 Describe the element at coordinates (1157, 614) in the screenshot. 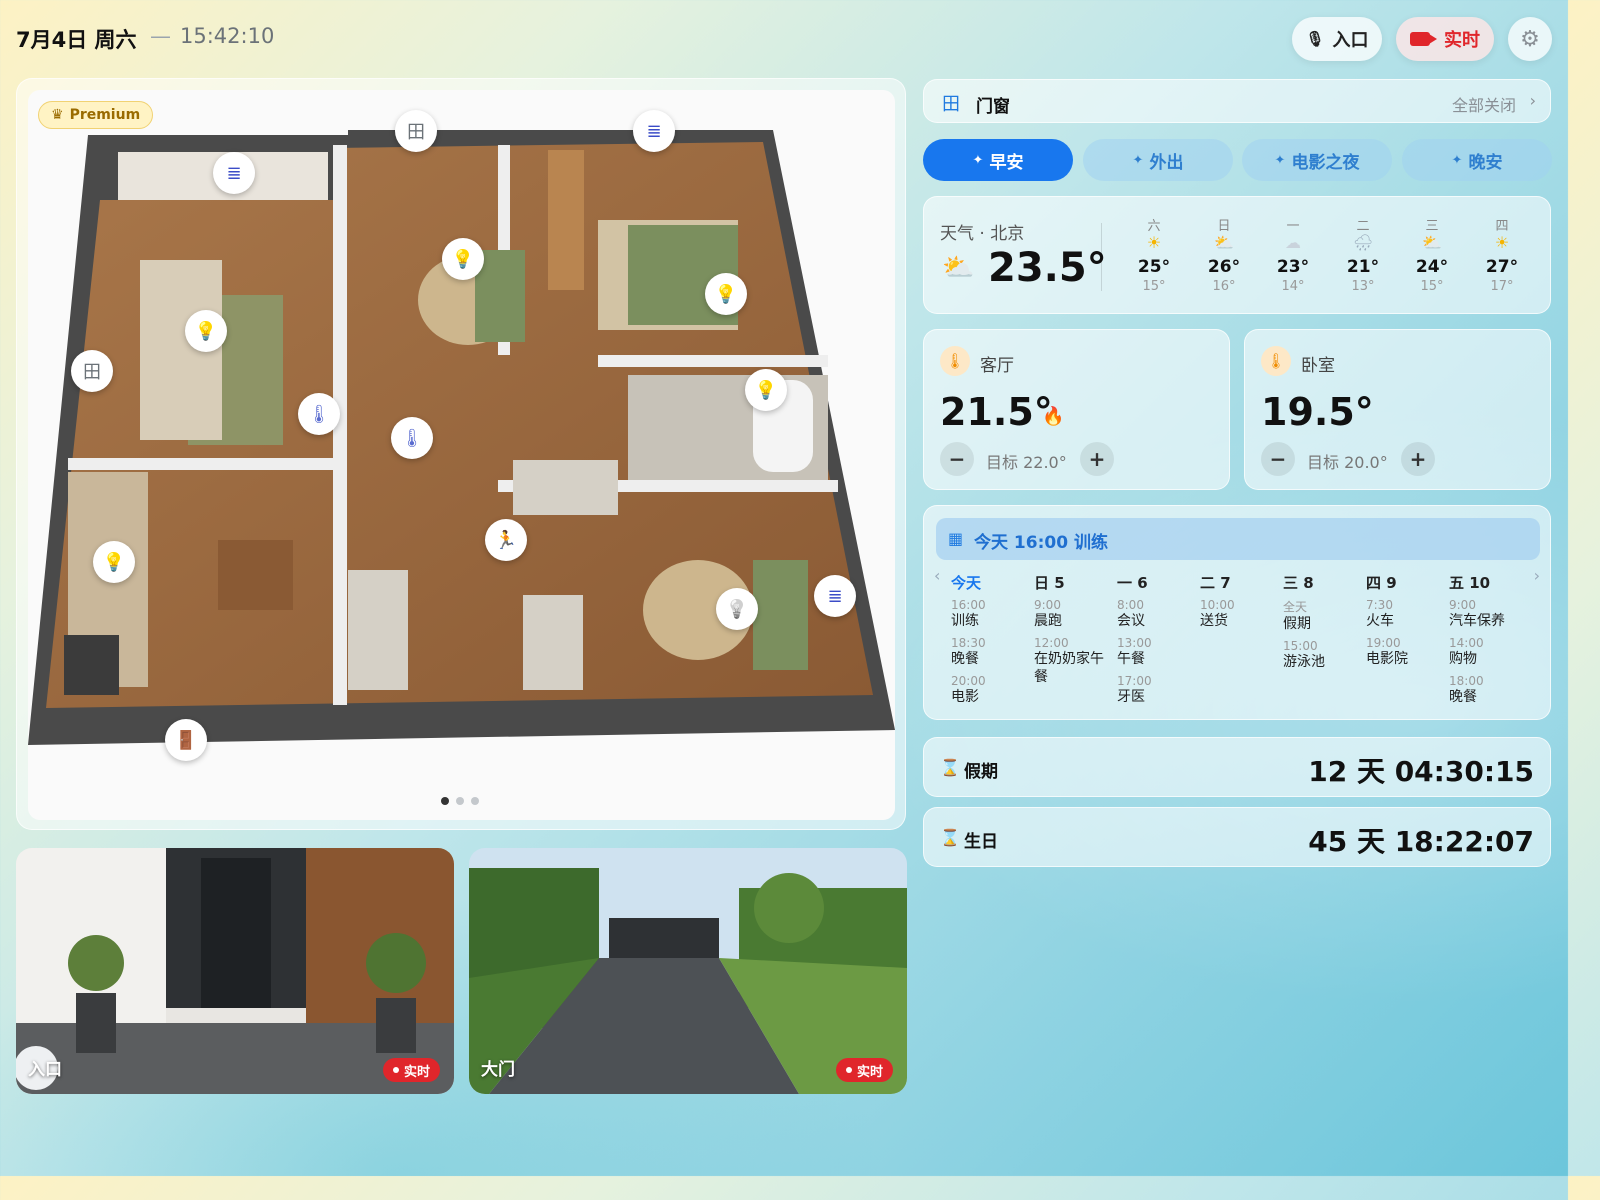

I see `calendar-event: 8:00 会议` at that location.